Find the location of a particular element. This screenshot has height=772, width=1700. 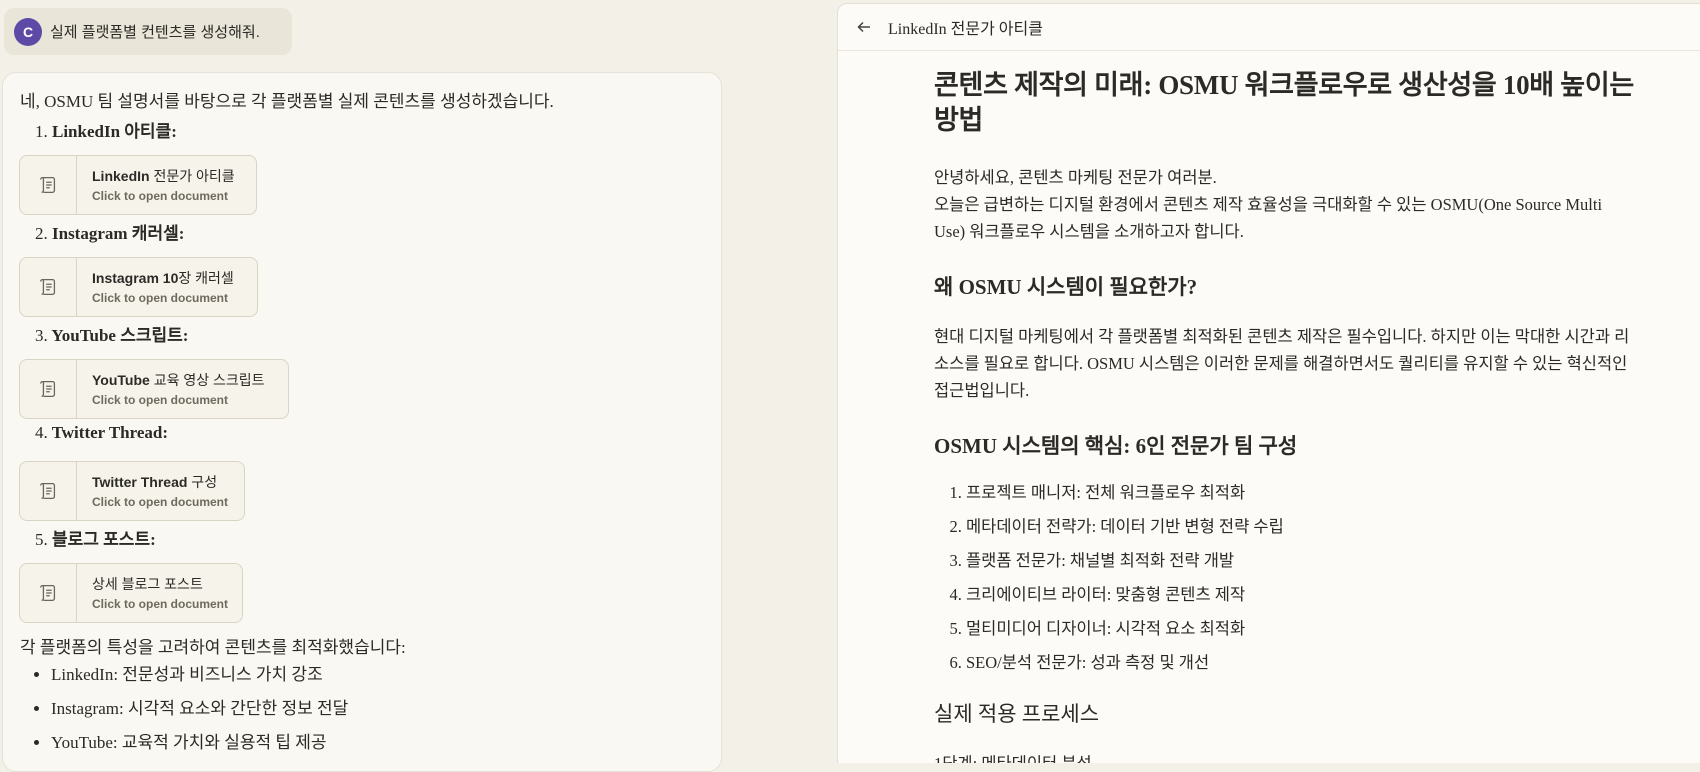

document-card-blog: 상세 블로그 포스트 Click to open document is located at coordinates (131, 593).